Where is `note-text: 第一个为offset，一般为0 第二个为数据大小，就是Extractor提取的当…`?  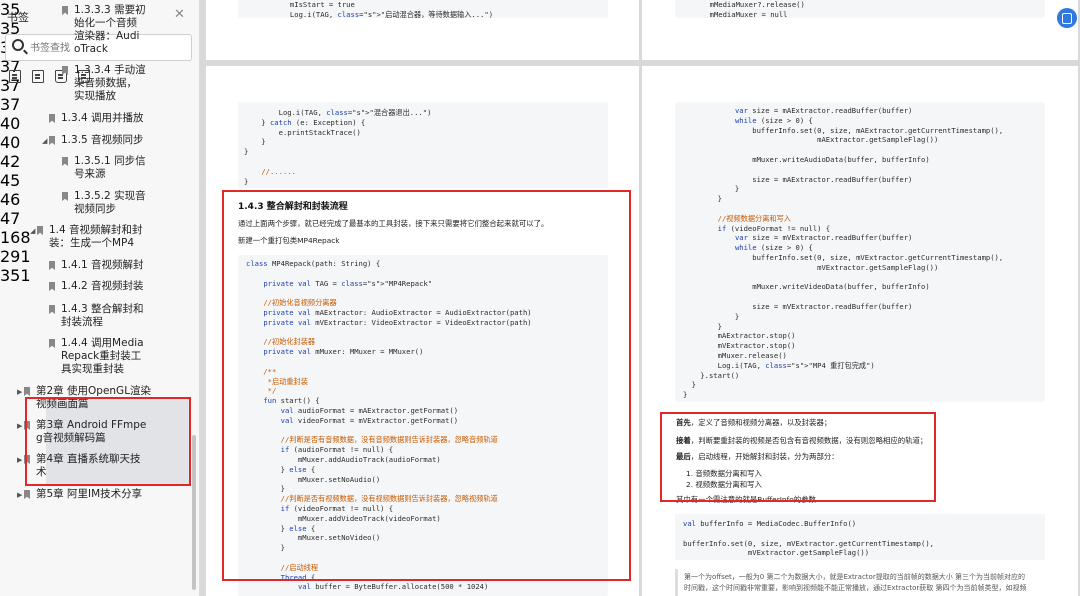
note-text: 第一个为offset，一般为0 第二个为数据大小，就是Extractor提取的当… is located at coordinates (854, 577).